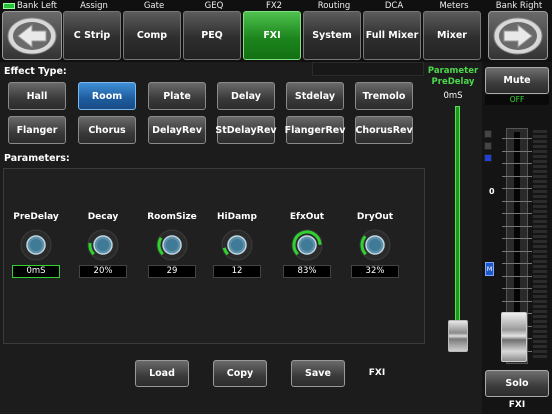 This screenshot has width=552, height=414. I want to click on param-efxout: EfxOut 83%, so click(307, 245).